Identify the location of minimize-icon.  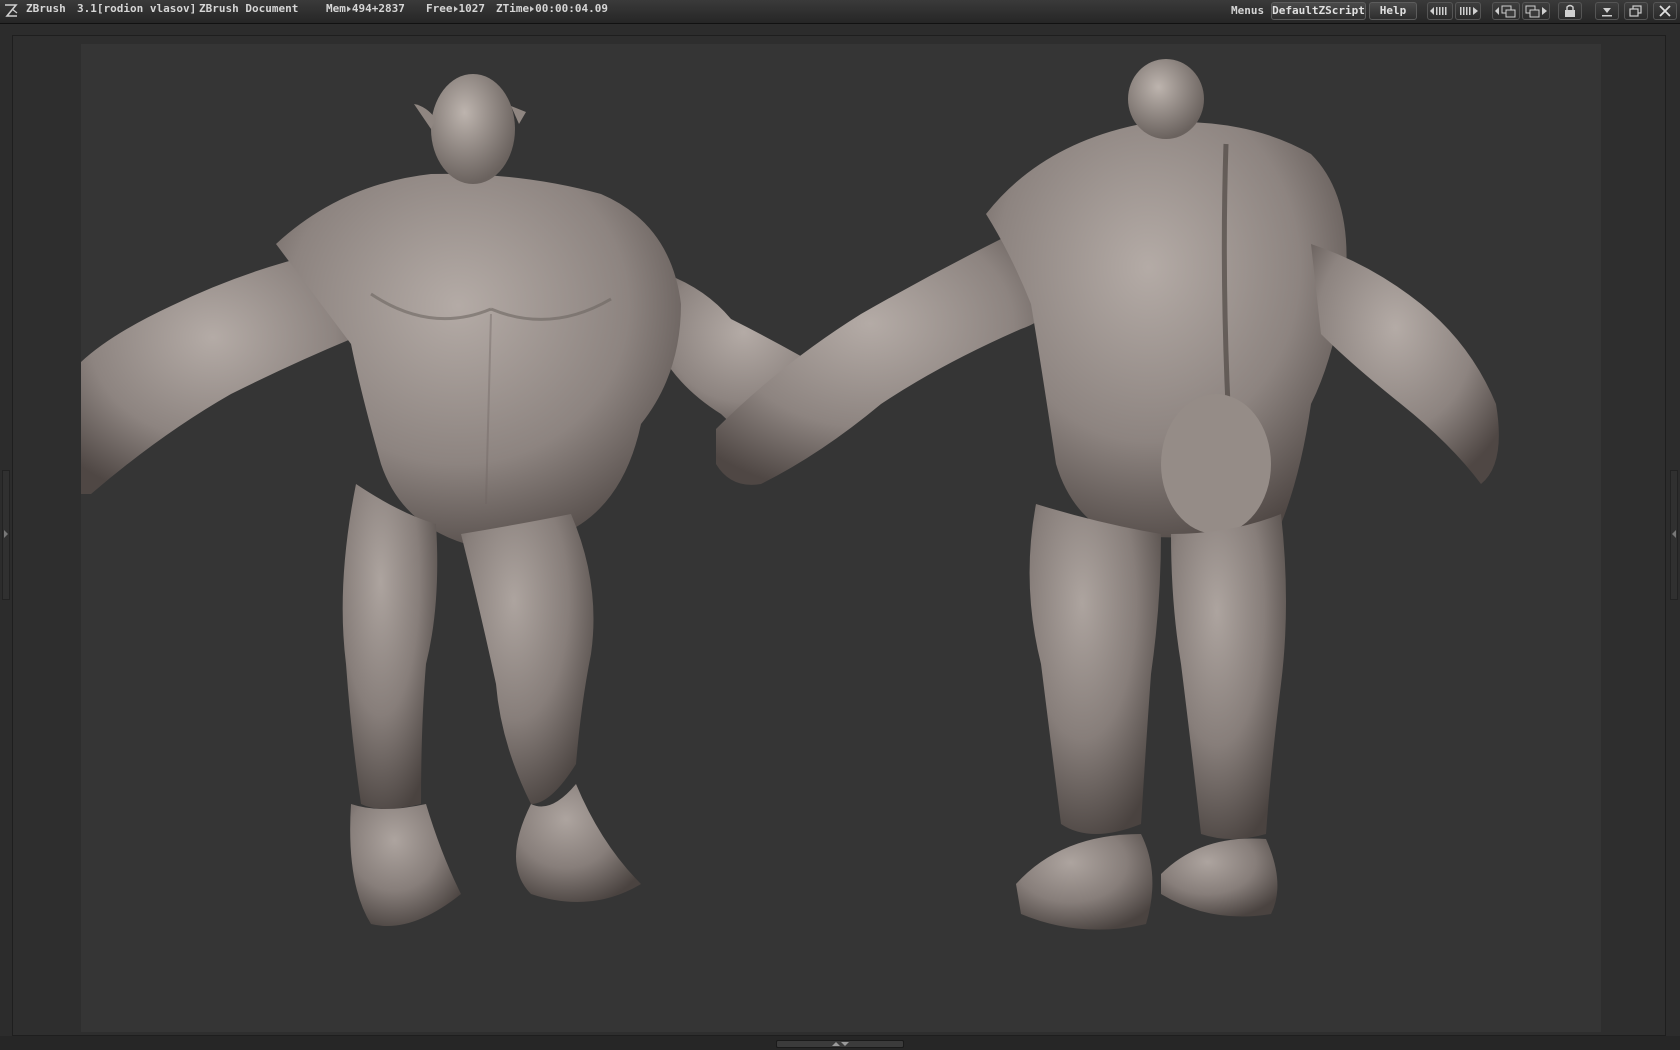
(1607, 11).